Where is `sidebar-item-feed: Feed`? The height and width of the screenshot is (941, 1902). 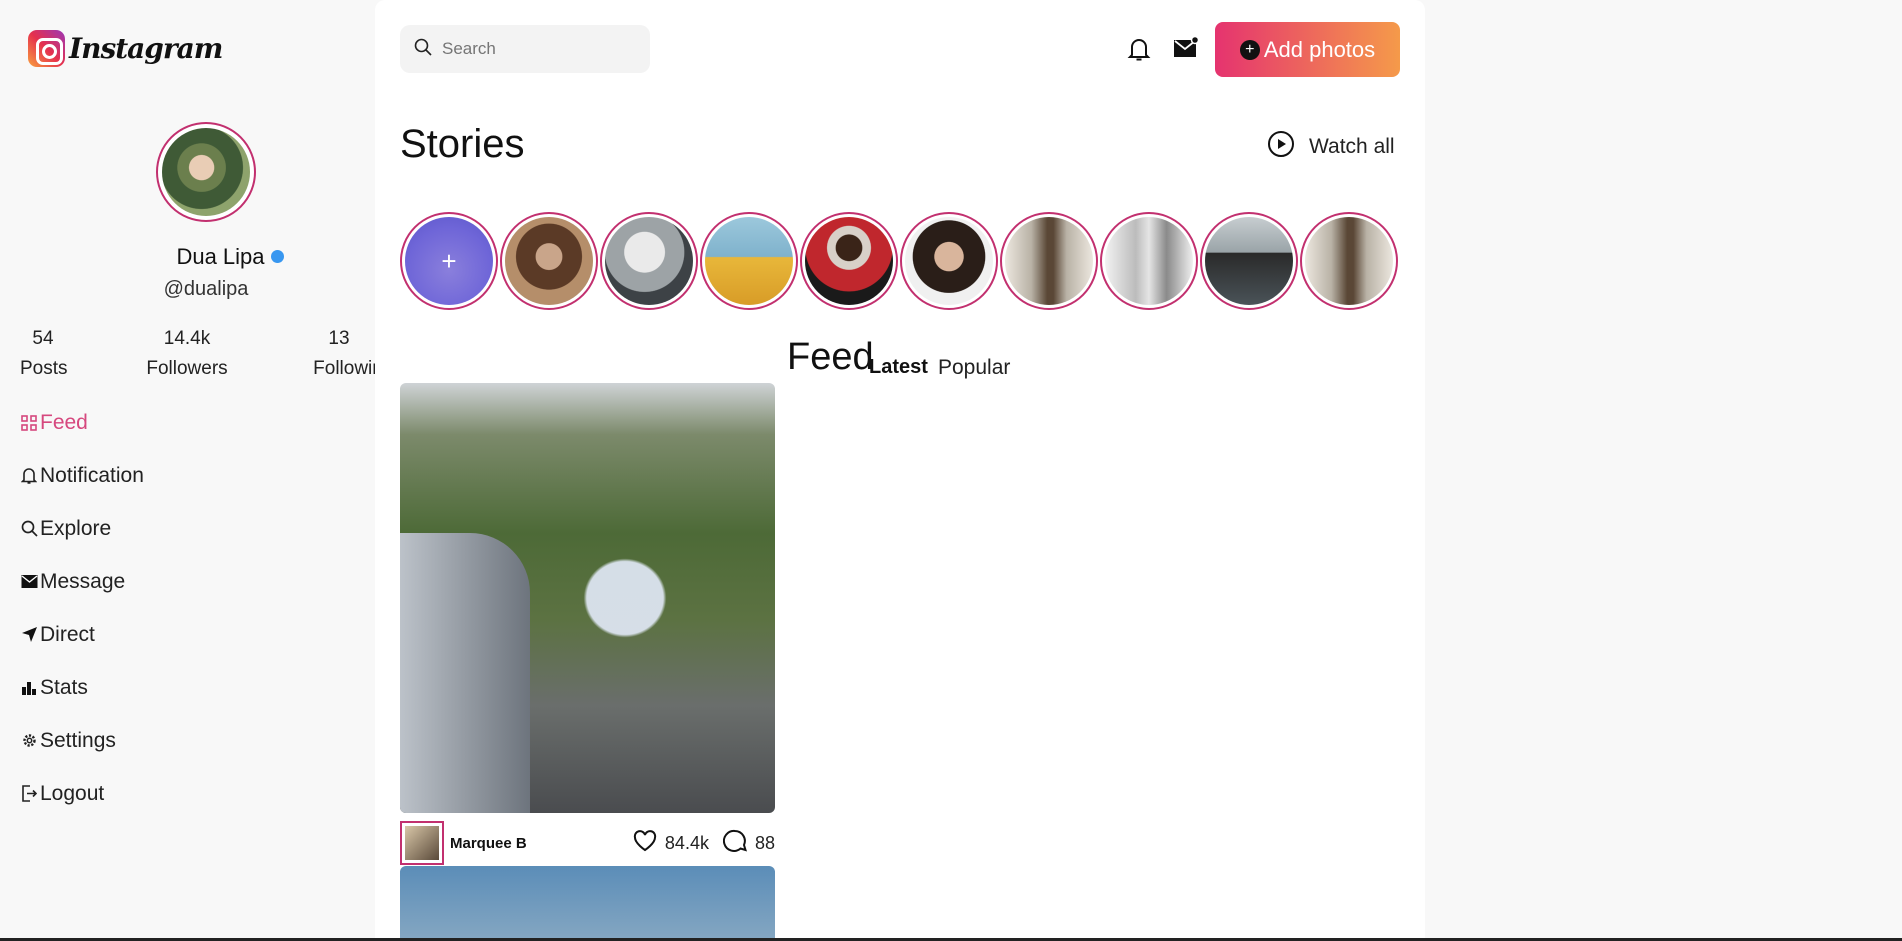
sidebar-item-feed: Feed is located at coordinates (82, 422).